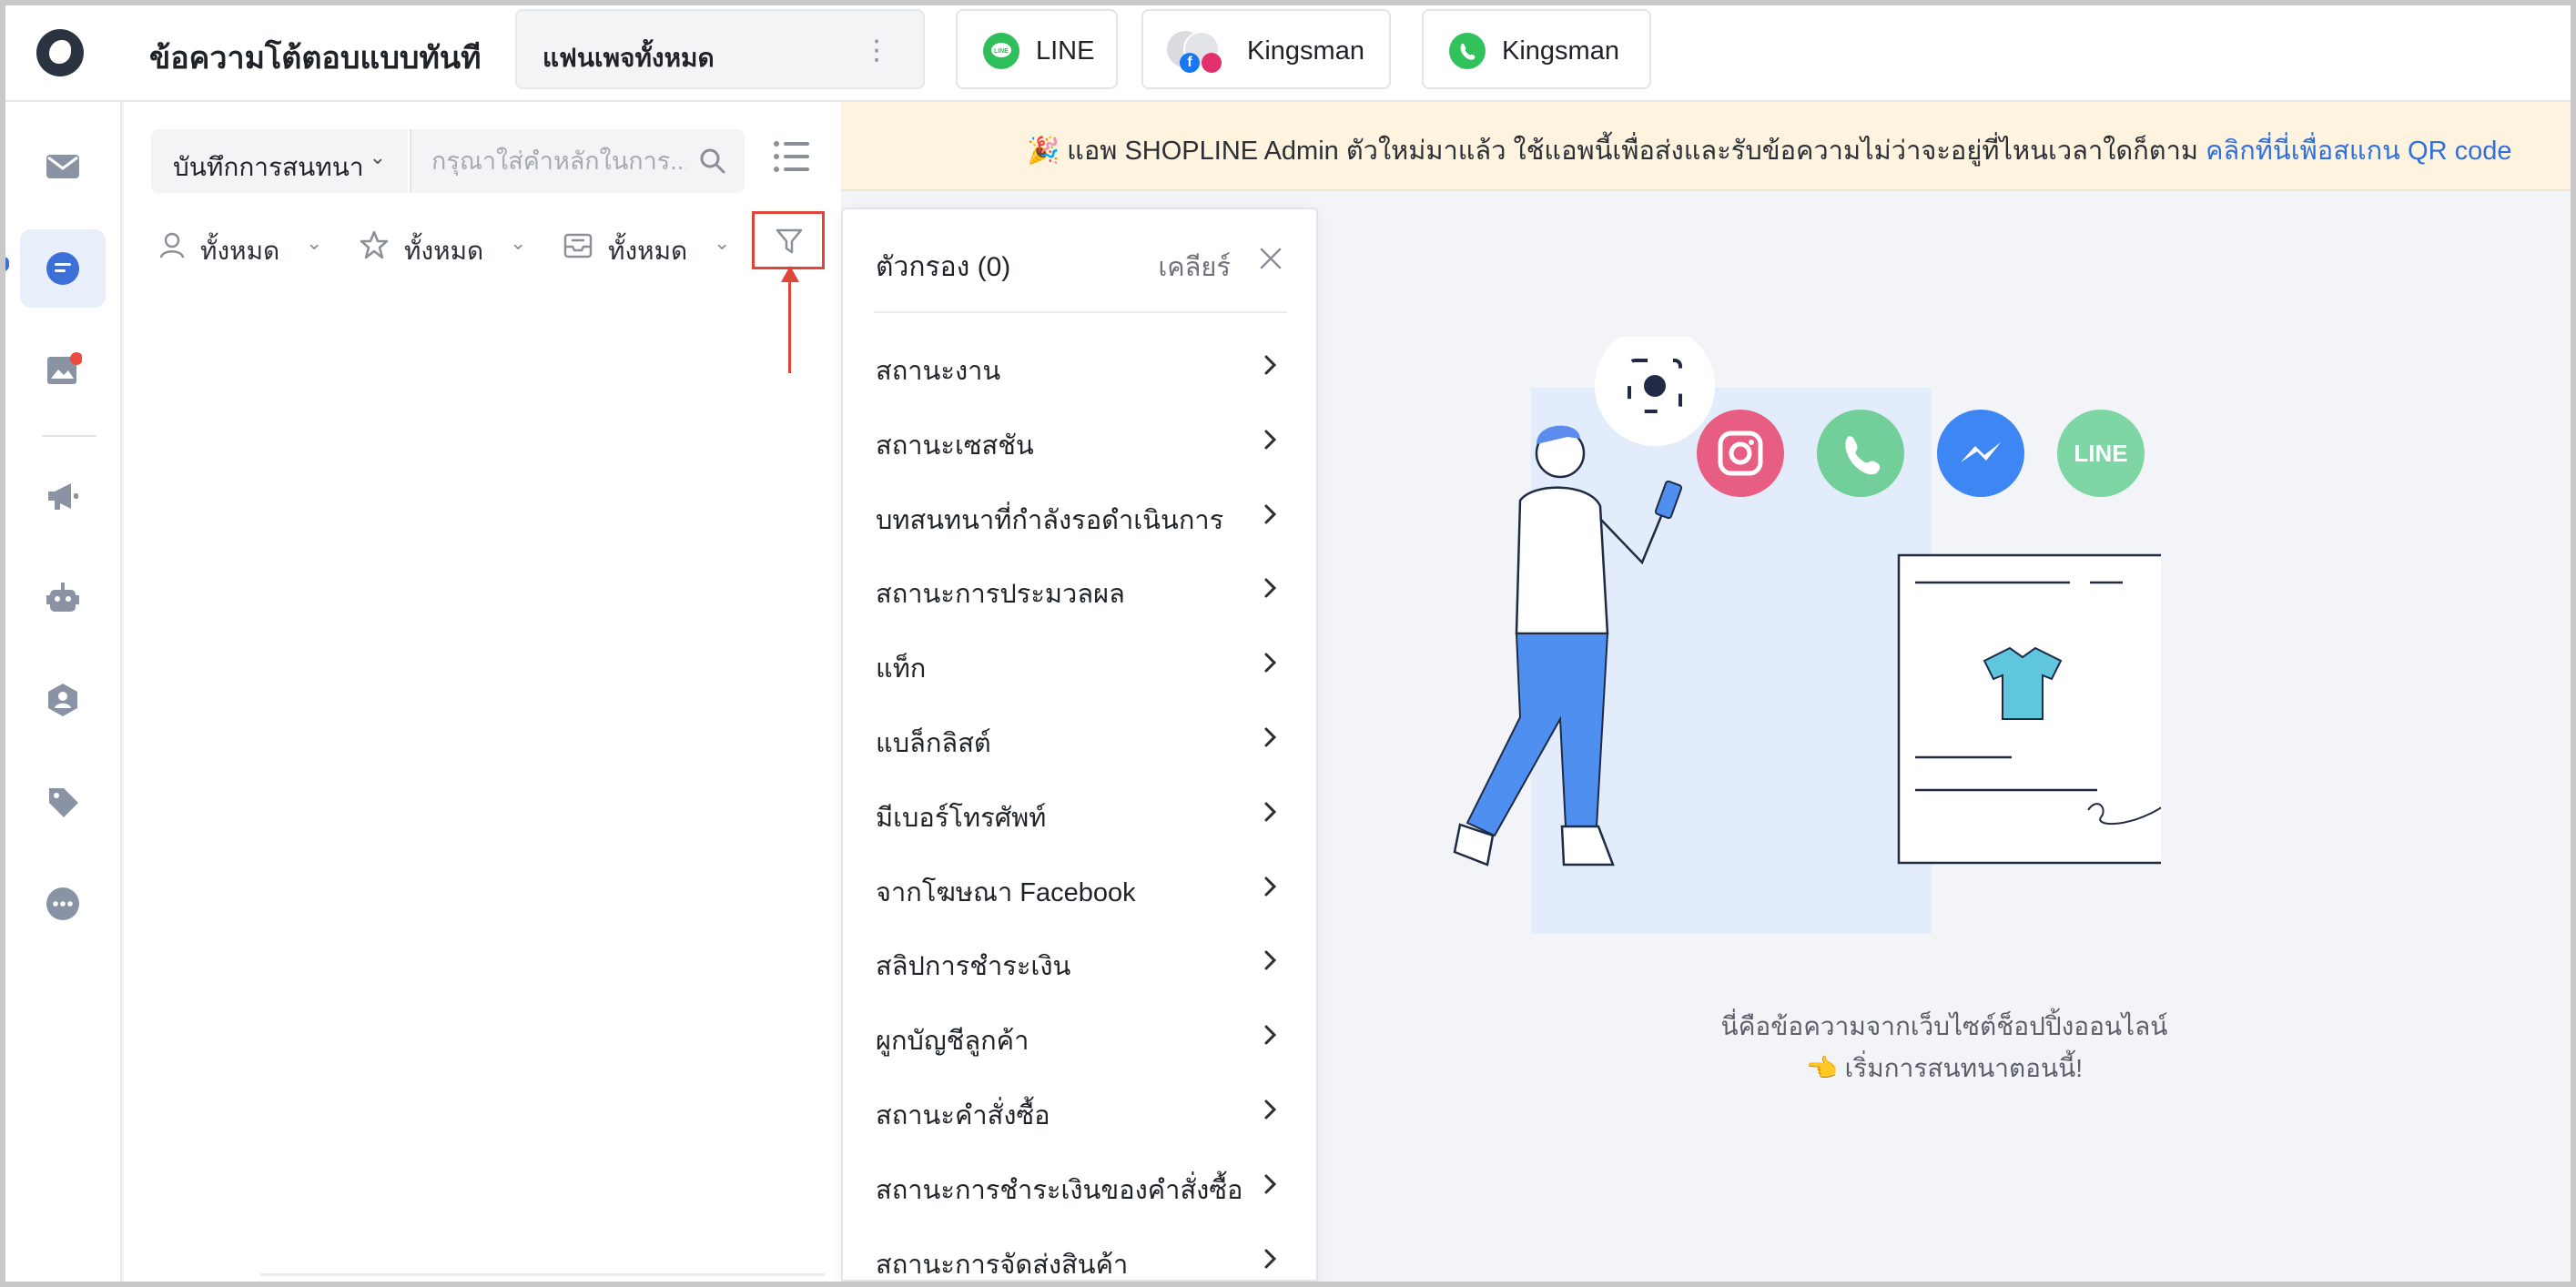 The image size is (2576, 1287). What do you see at coordinates (60, 52) in the screenshot?
I see `app-logo` at bounding box center [60, 52].